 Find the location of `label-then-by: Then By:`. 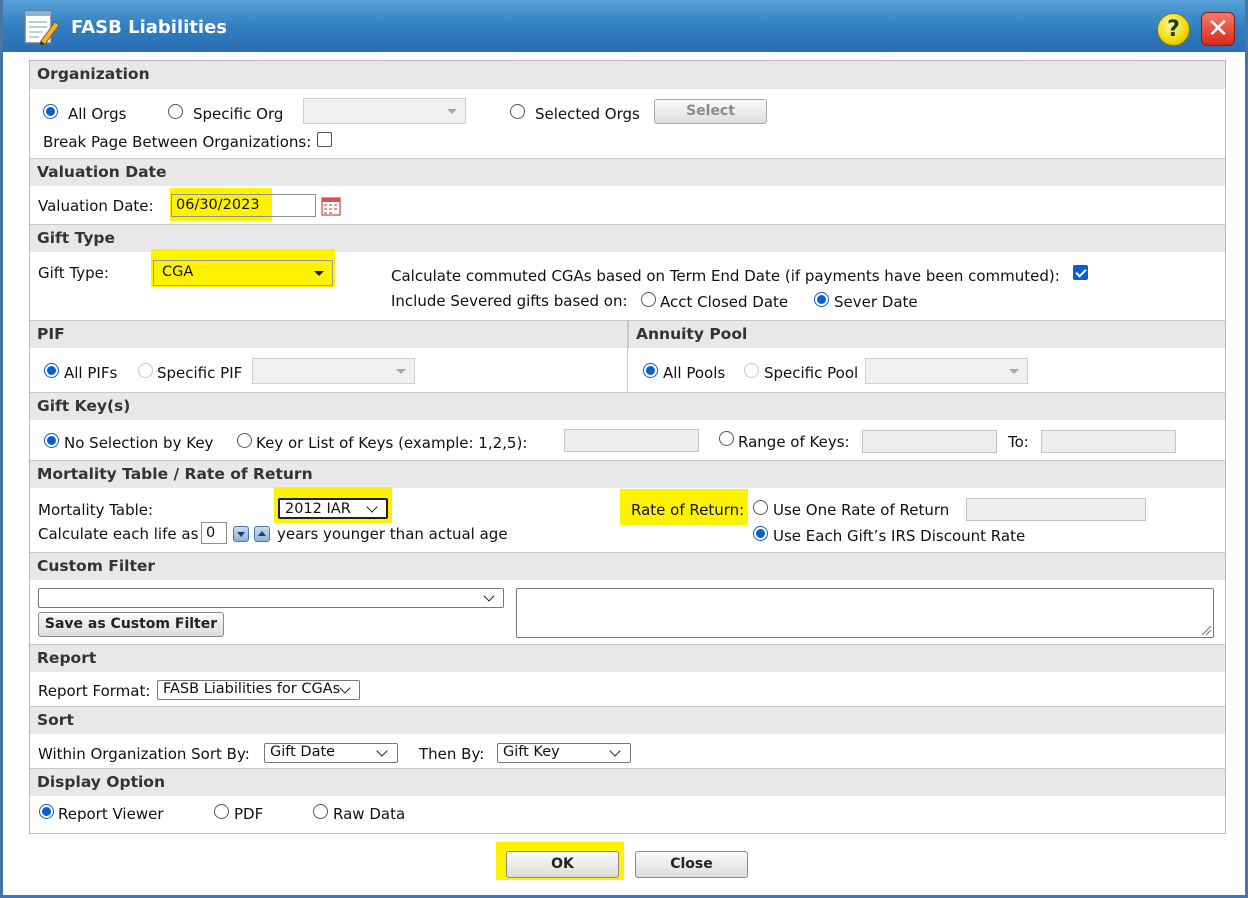

label-then-by: Then By: is located at coordinates (452, 754).